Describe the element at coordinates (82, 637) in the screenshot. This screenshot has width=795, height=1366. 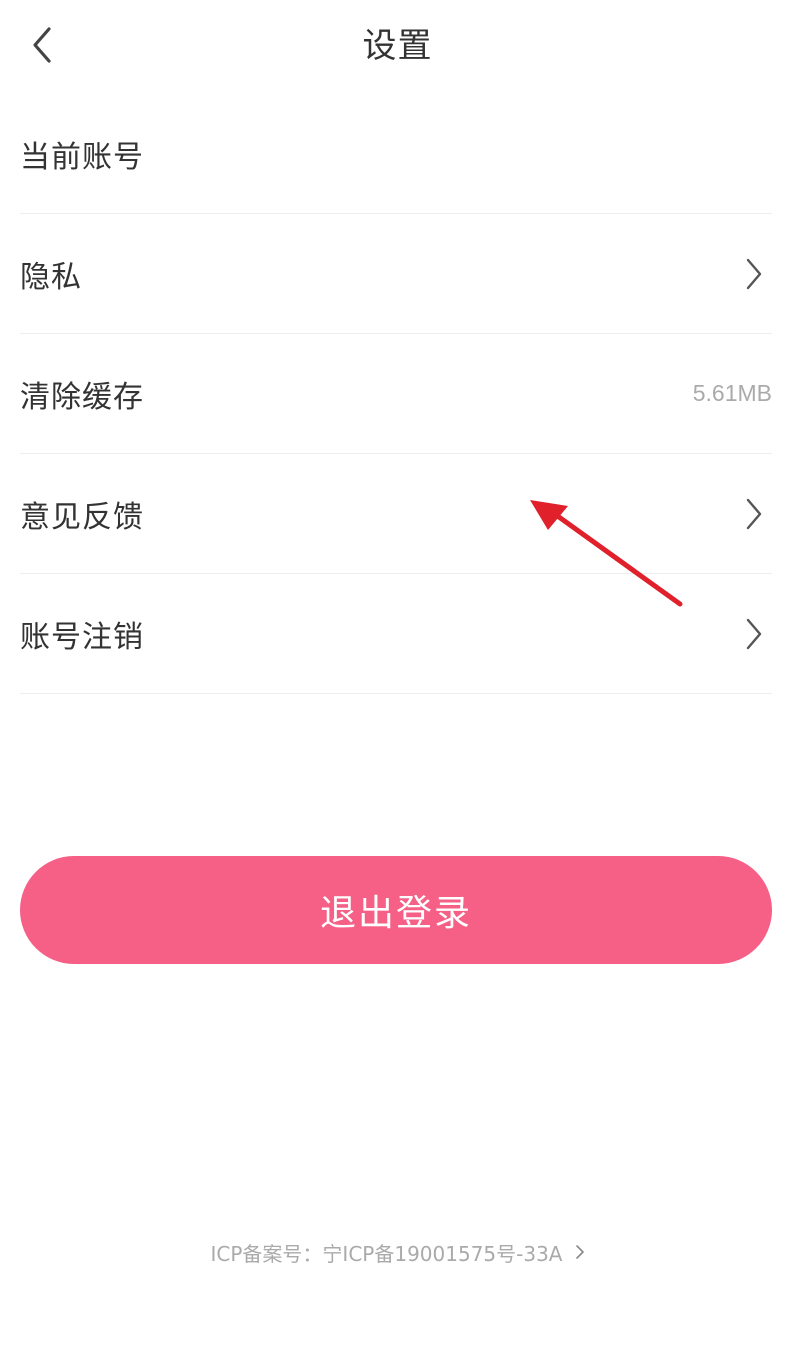
I see `row-label: 账号注销` at that location.